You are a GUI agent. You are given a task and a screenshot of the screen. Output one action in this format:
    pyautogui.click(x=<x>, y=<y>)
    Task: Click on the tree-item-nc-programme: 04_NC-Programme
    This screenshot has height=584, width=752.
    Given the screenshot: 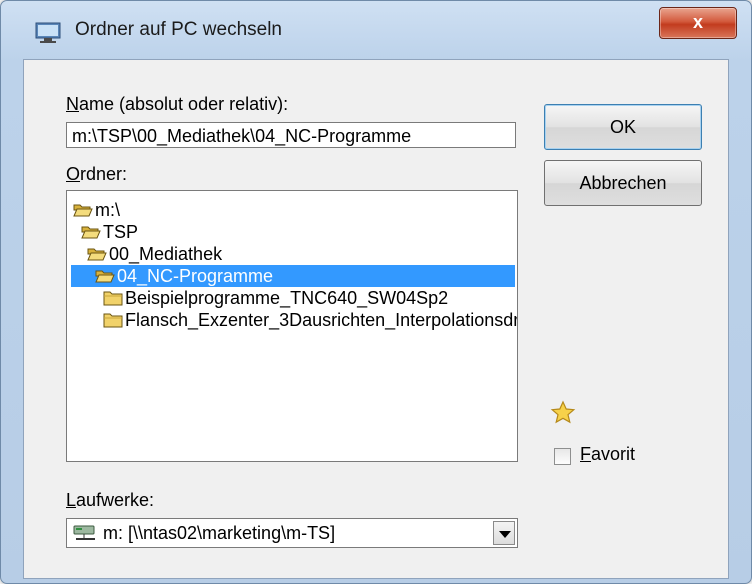 What is the action you would take?
    pyautogui.click(x=293, y=276)
    